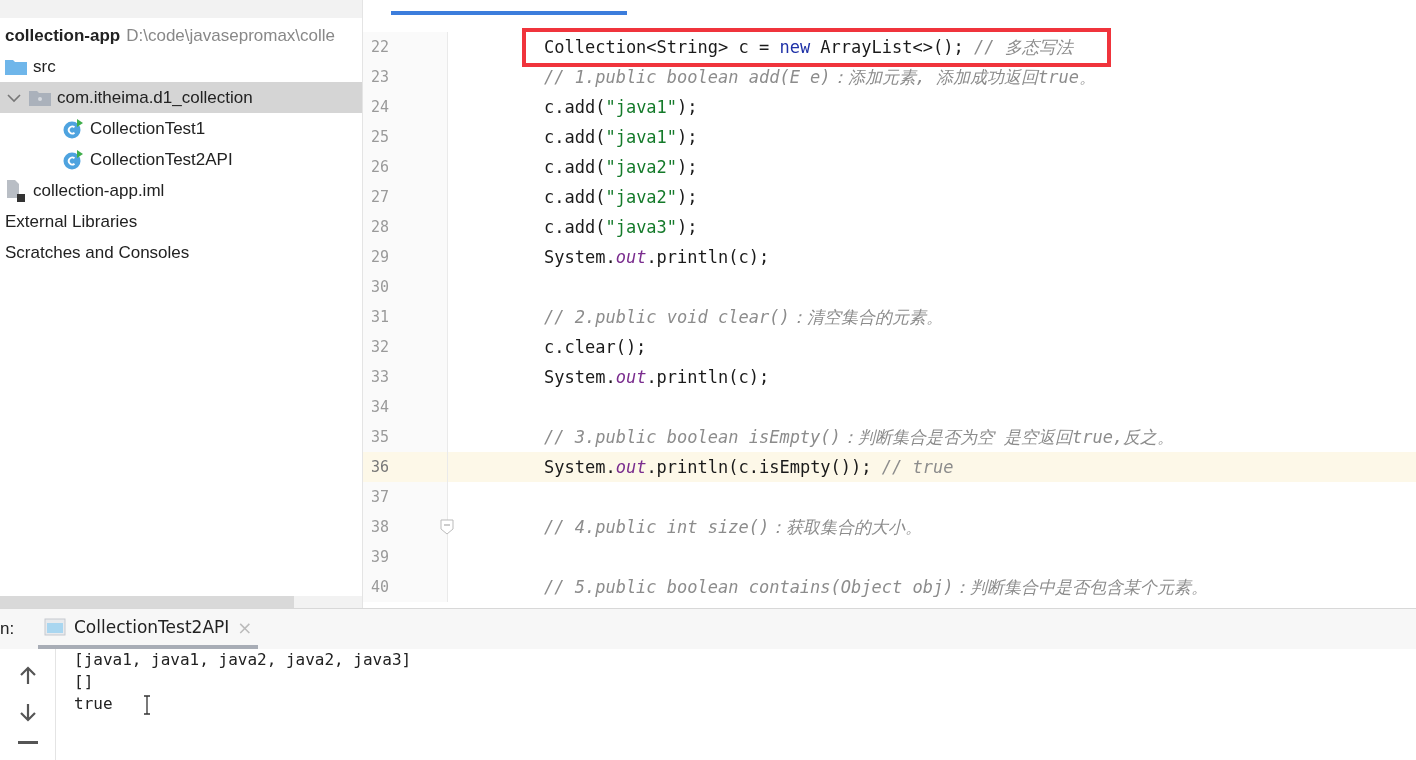  Describe the element at coordinates (748, 467) in the screenshot. I see `code-text: System.out.println(c.isEmpty()); // true` at that location.